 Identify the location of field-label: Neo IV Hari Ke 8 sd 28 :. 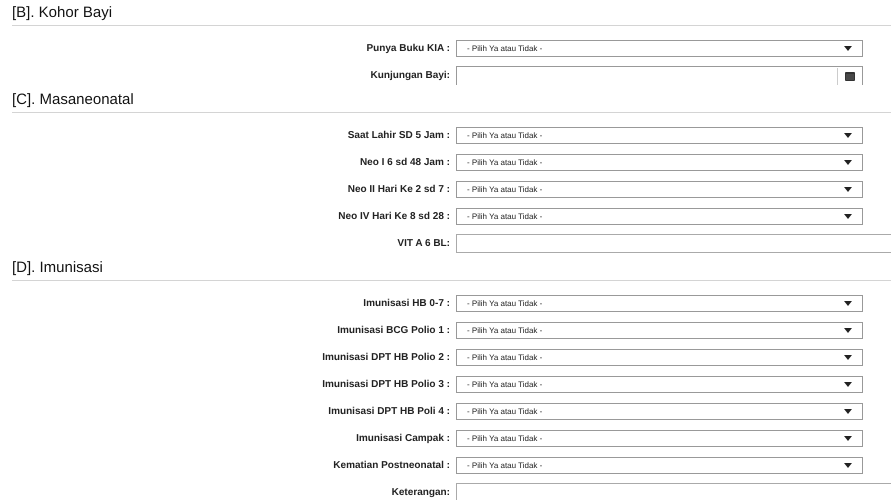
(393, 216).